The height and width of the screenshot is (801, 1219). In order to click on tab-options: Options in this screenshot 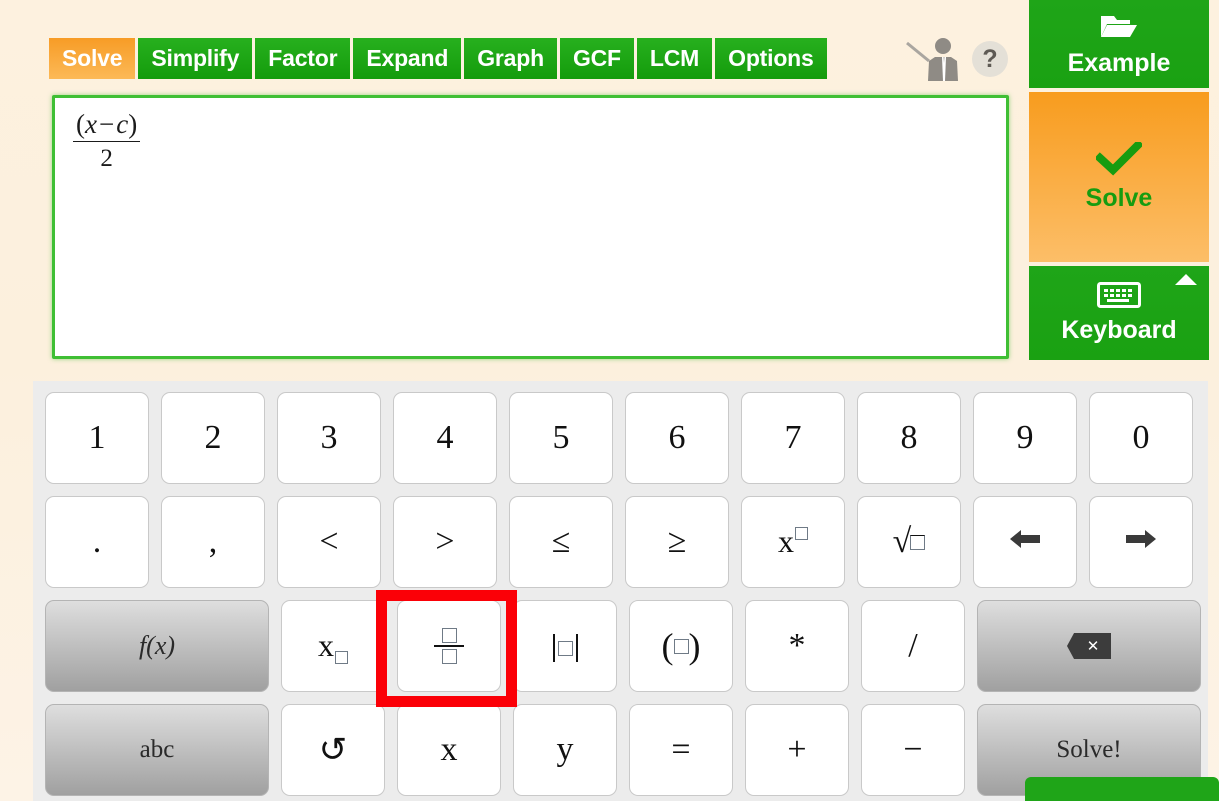, I will do `click(771, 58)`.